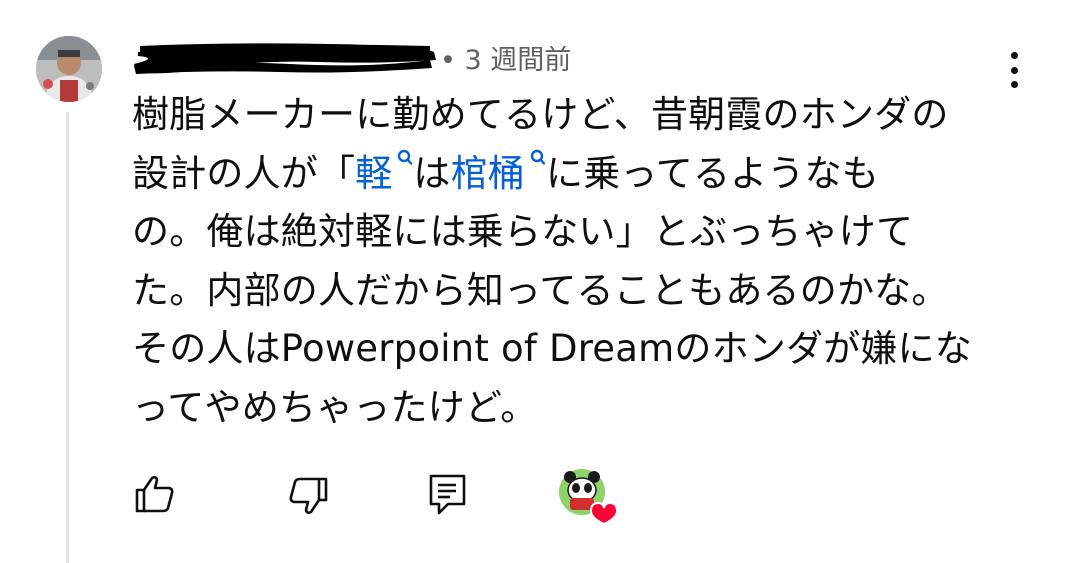  What do you see at coordinates (374, 173) in the screenshot?
I see `search-link-text: 軽` at bounding box center [374, 173].